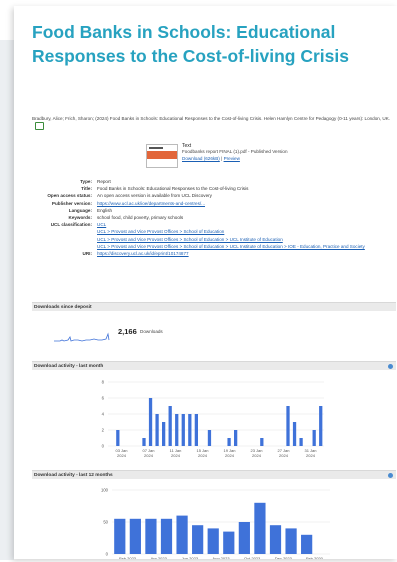  What do you see at coordinates (86, 189) in the screenshot?
I see `metadata-key: Title:` at bounding box center [86, 189].